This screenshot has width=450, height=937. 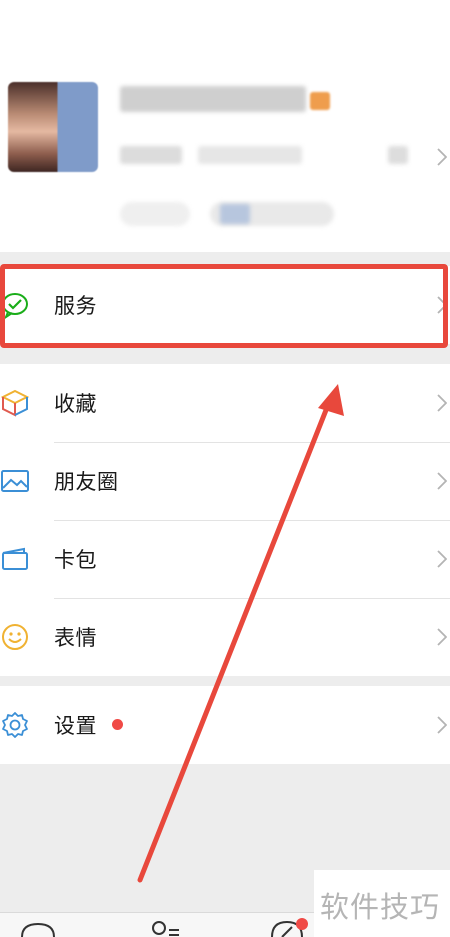 What do you see at coordinates (15, 725) in the screenshot?
I see `gear-icon` at bounding box center [15, 725].